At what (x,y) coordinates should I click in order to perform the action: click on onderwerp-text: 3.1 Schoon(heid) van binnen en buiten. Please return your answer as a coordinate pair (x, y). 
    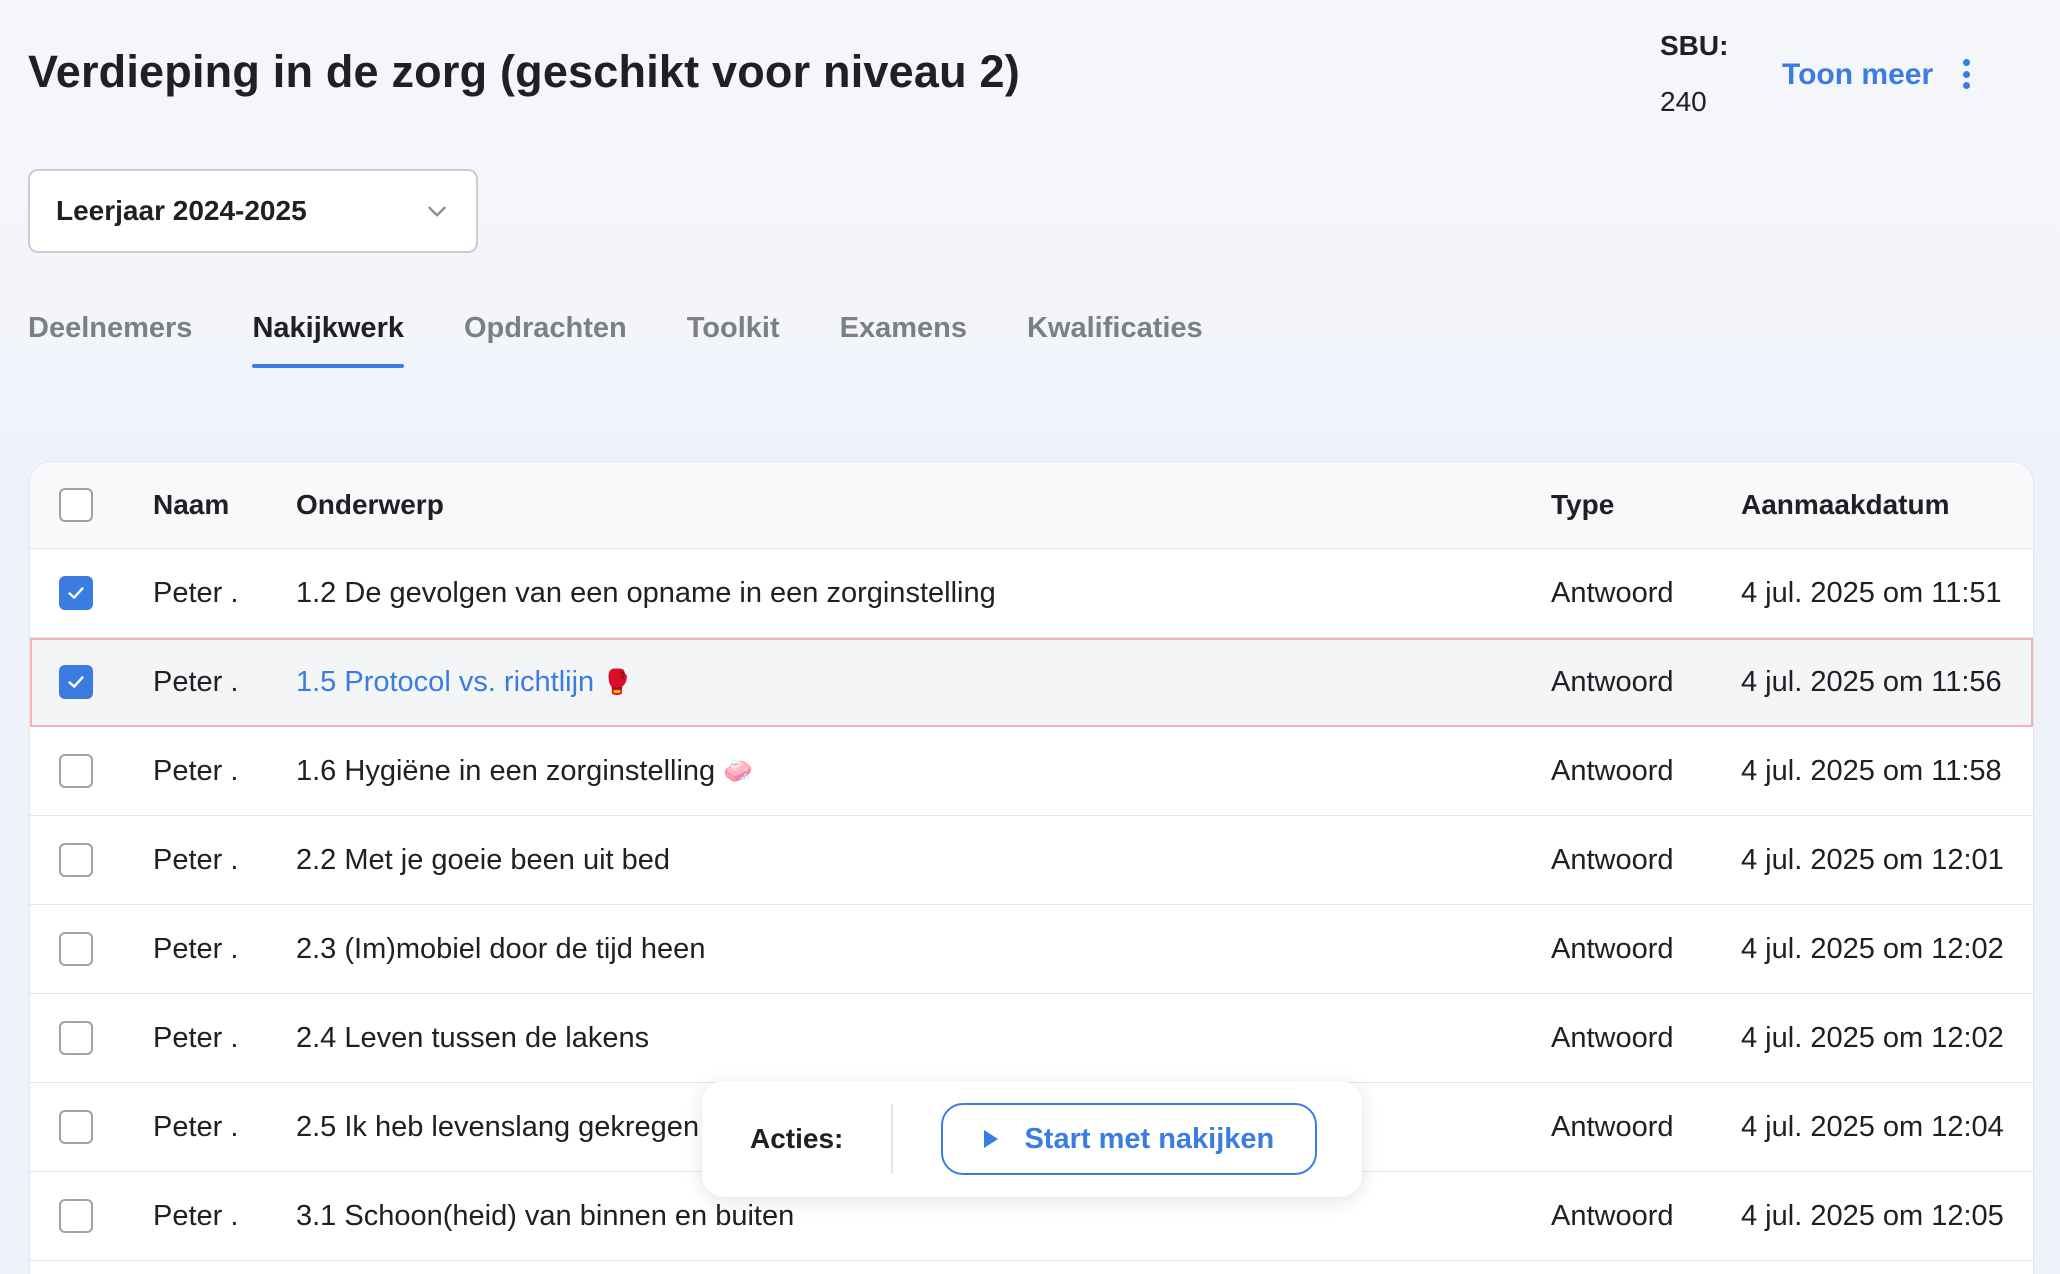
    Looking at the image, I should click on (545, 1215).